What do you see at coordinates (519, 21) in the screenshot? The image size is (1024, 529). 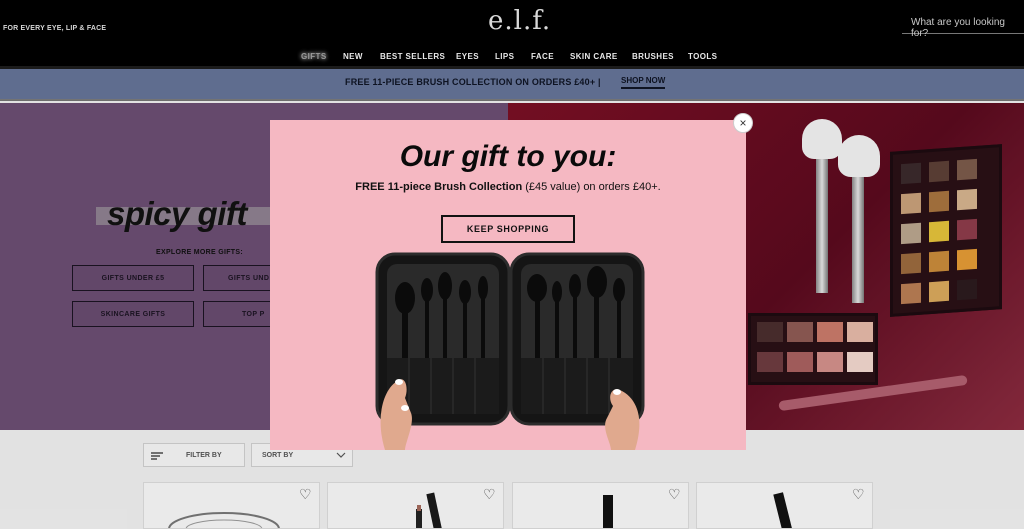 I see `brand-logo: e.l.f.` at bounding box center [519, 21].